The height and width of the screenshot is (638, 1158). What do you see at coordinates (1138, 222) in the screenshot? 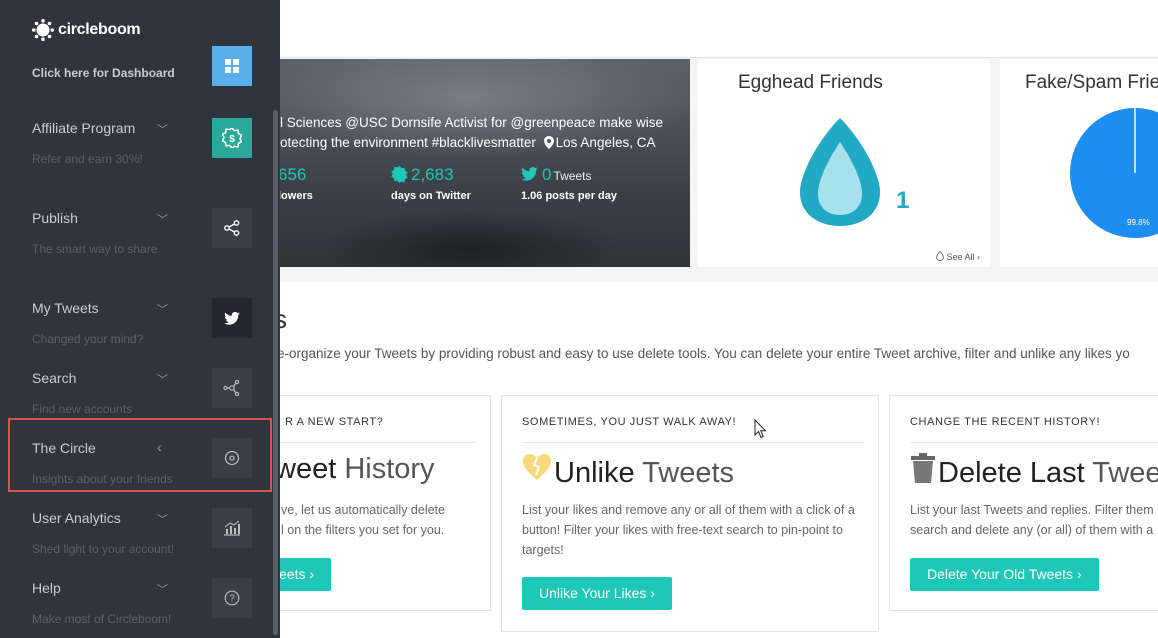
I see `fakespam-percent: 99.8%` at bounding box center [1138, 222].